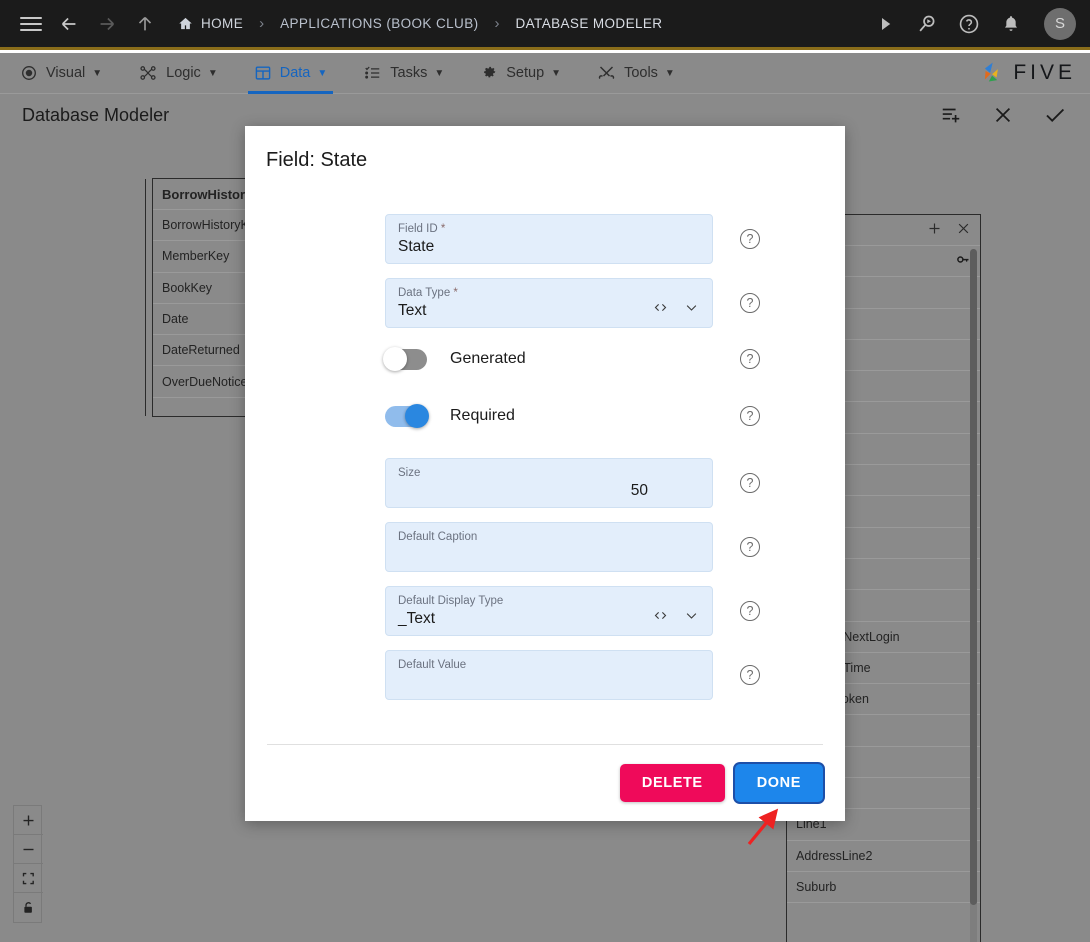  I want to click on data-type-adornments, so click(676, 310).